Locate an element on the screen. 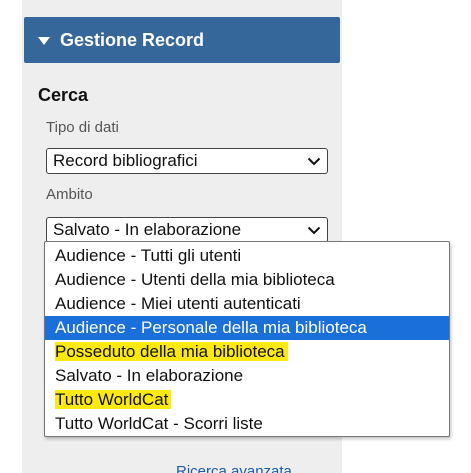 This screenshot has height=473, width=471. dropdown-option: Audience - Tutti gli utenti is located at coordinates (247, 256).